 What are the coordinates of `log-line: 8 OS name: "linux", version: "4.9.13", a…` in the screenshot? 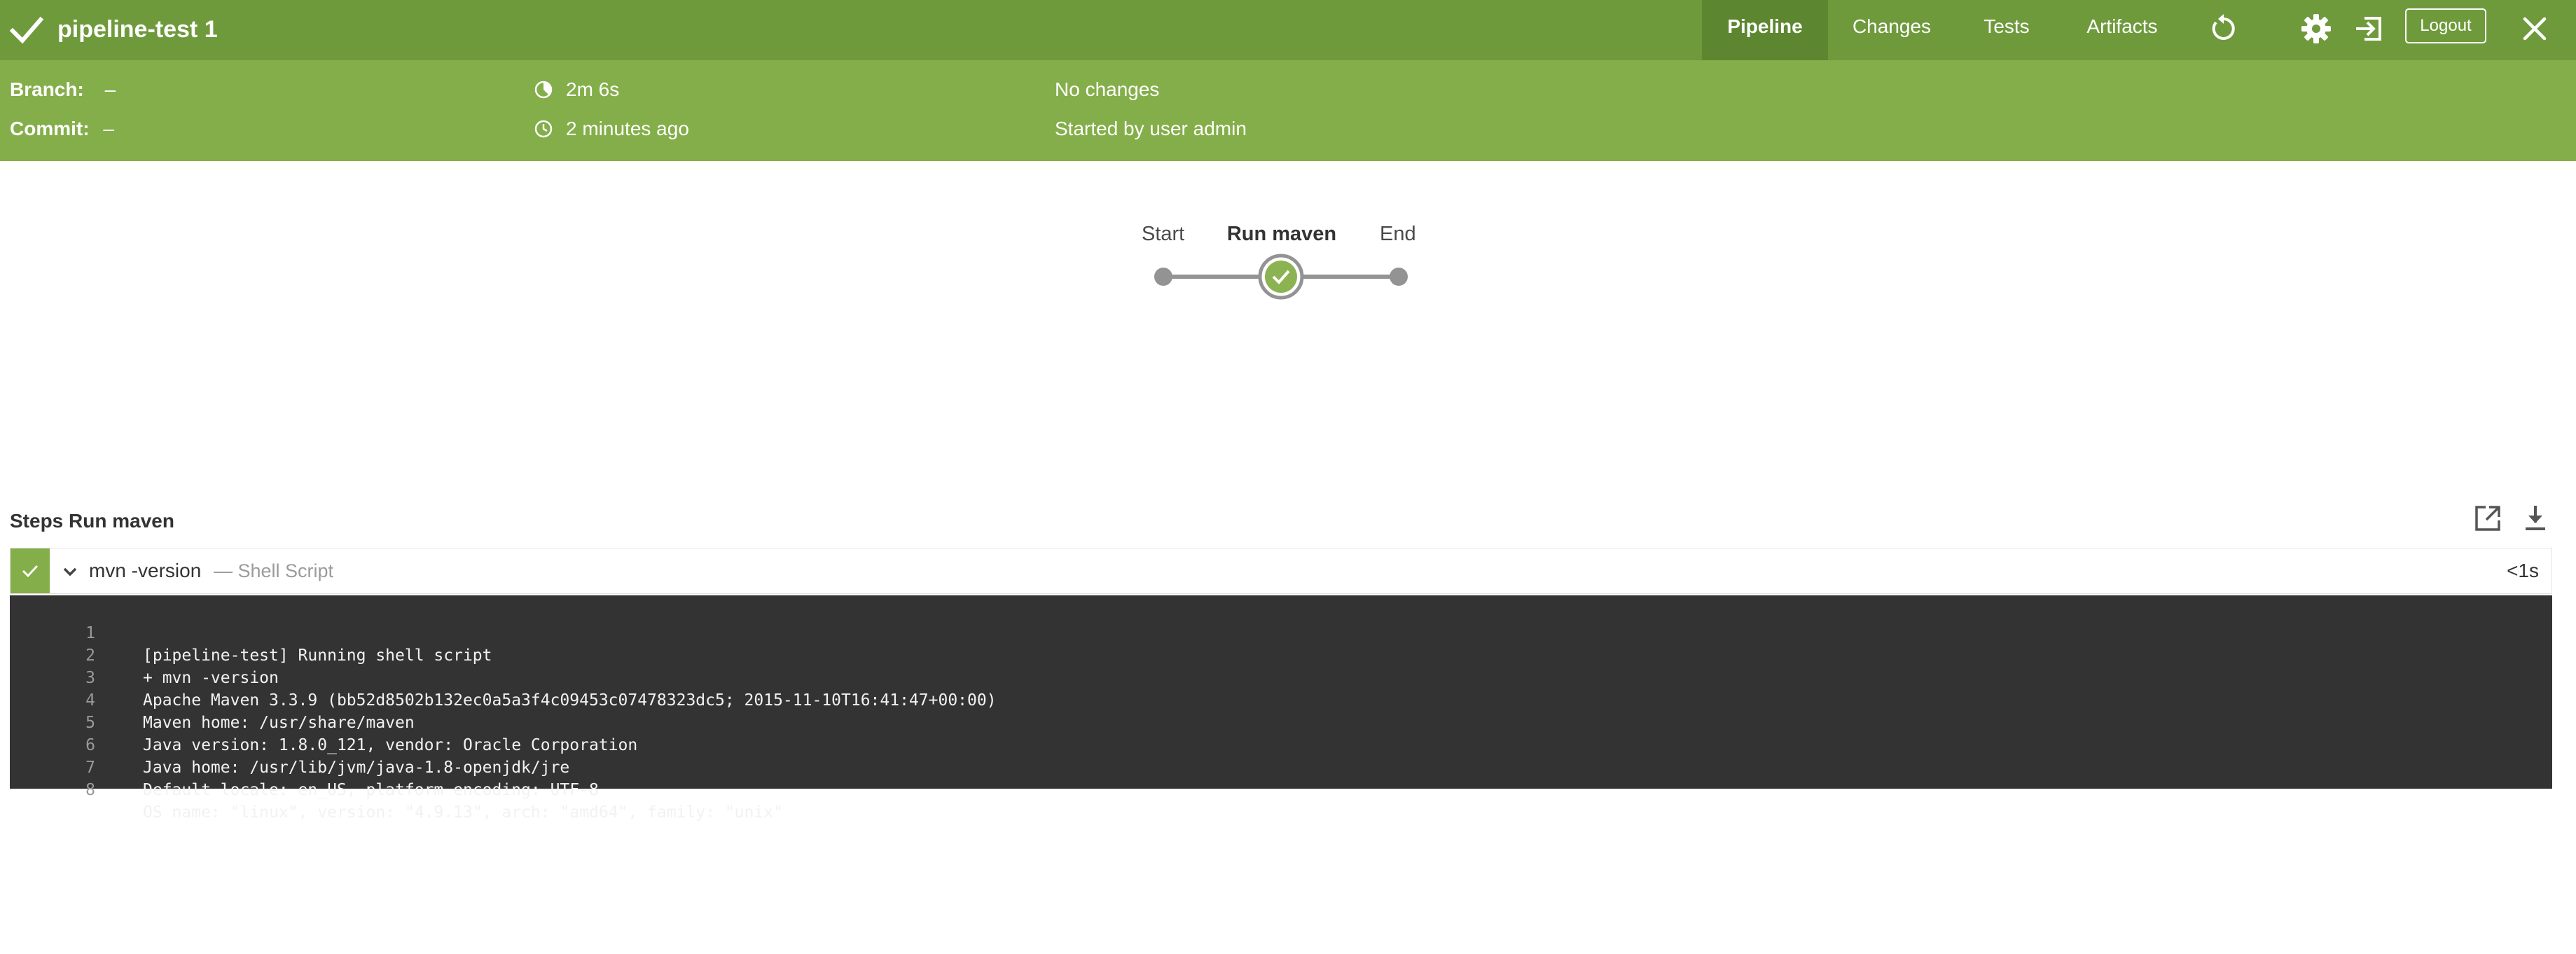 It's located at (397, 789).